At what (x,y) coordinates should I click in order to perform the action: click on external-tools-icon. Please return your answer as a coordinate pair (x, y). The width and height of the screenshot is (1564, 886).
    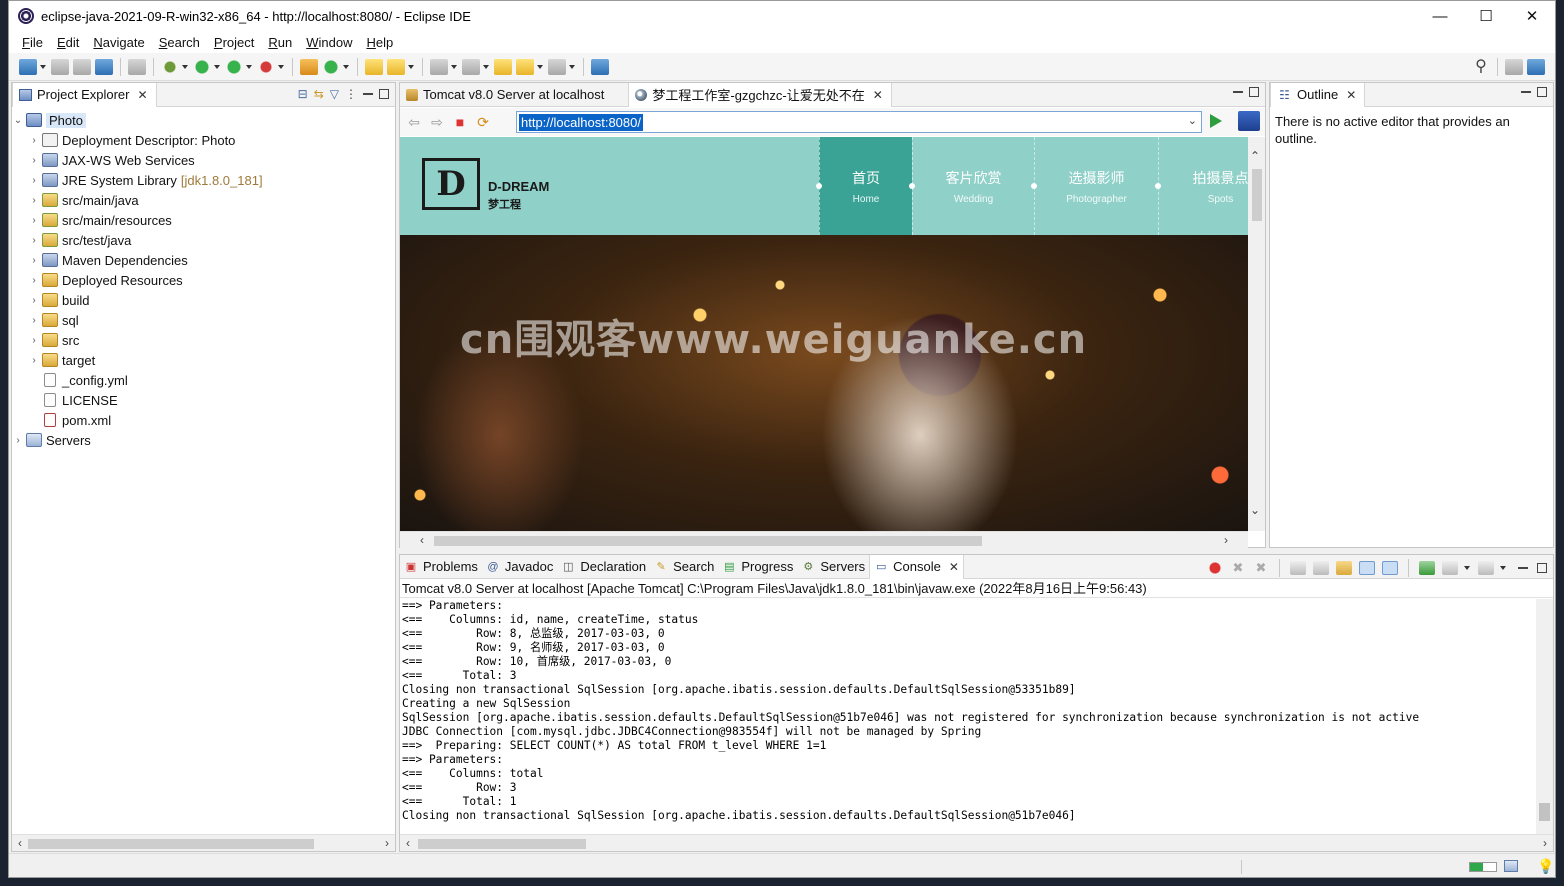
    Looking at the image, I should click on (266, 66).